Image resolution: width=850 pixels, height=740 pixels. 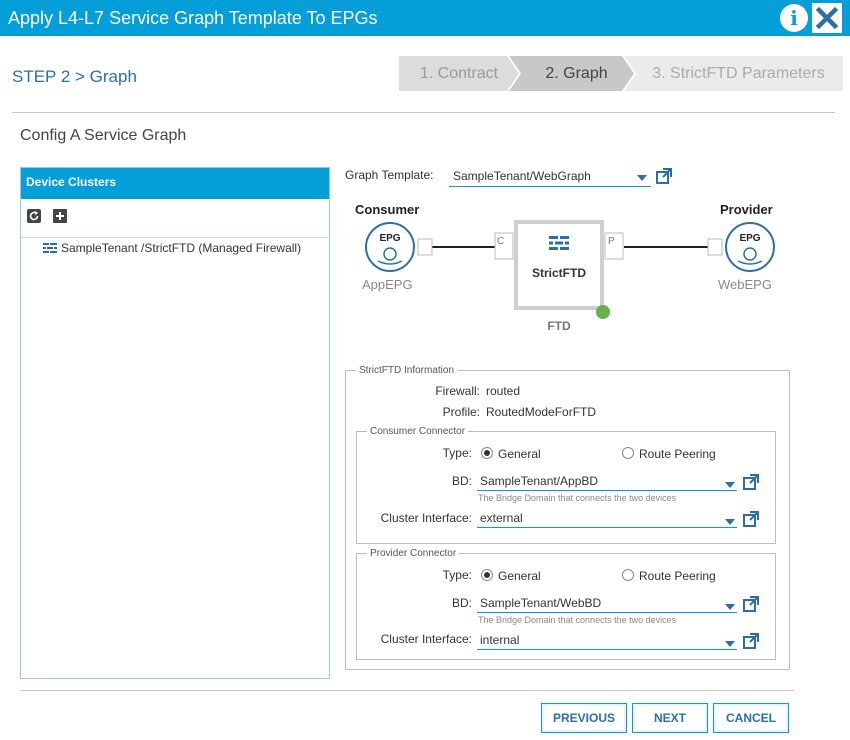 What do you see at coordinates (503, 391) in the screenshot?
I see `firewall-value: routed` at bounding box center [503, 391].